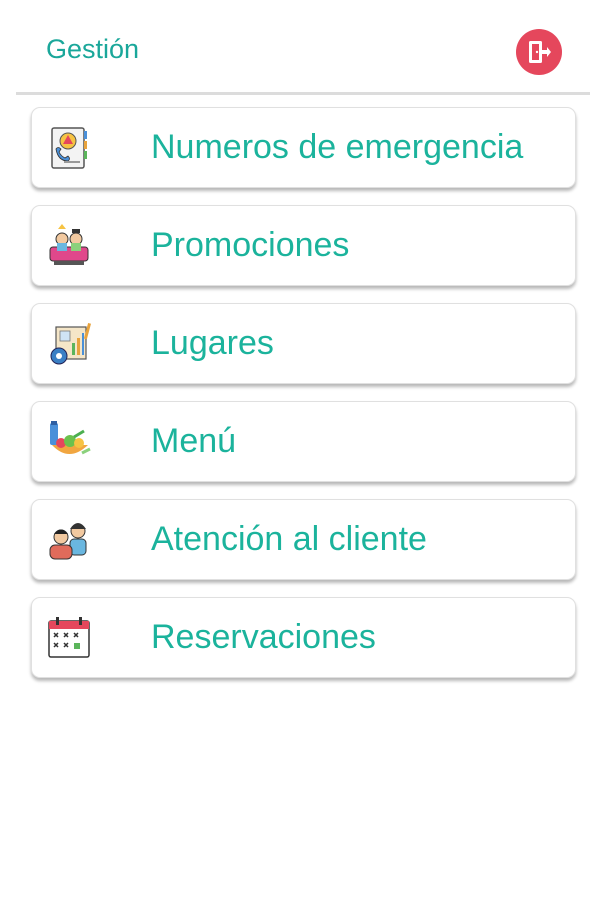 The height and width of the screenshot is (900, 599). I want to click on menu-item-customer-service: Atención al cliente, so click(303, 539).